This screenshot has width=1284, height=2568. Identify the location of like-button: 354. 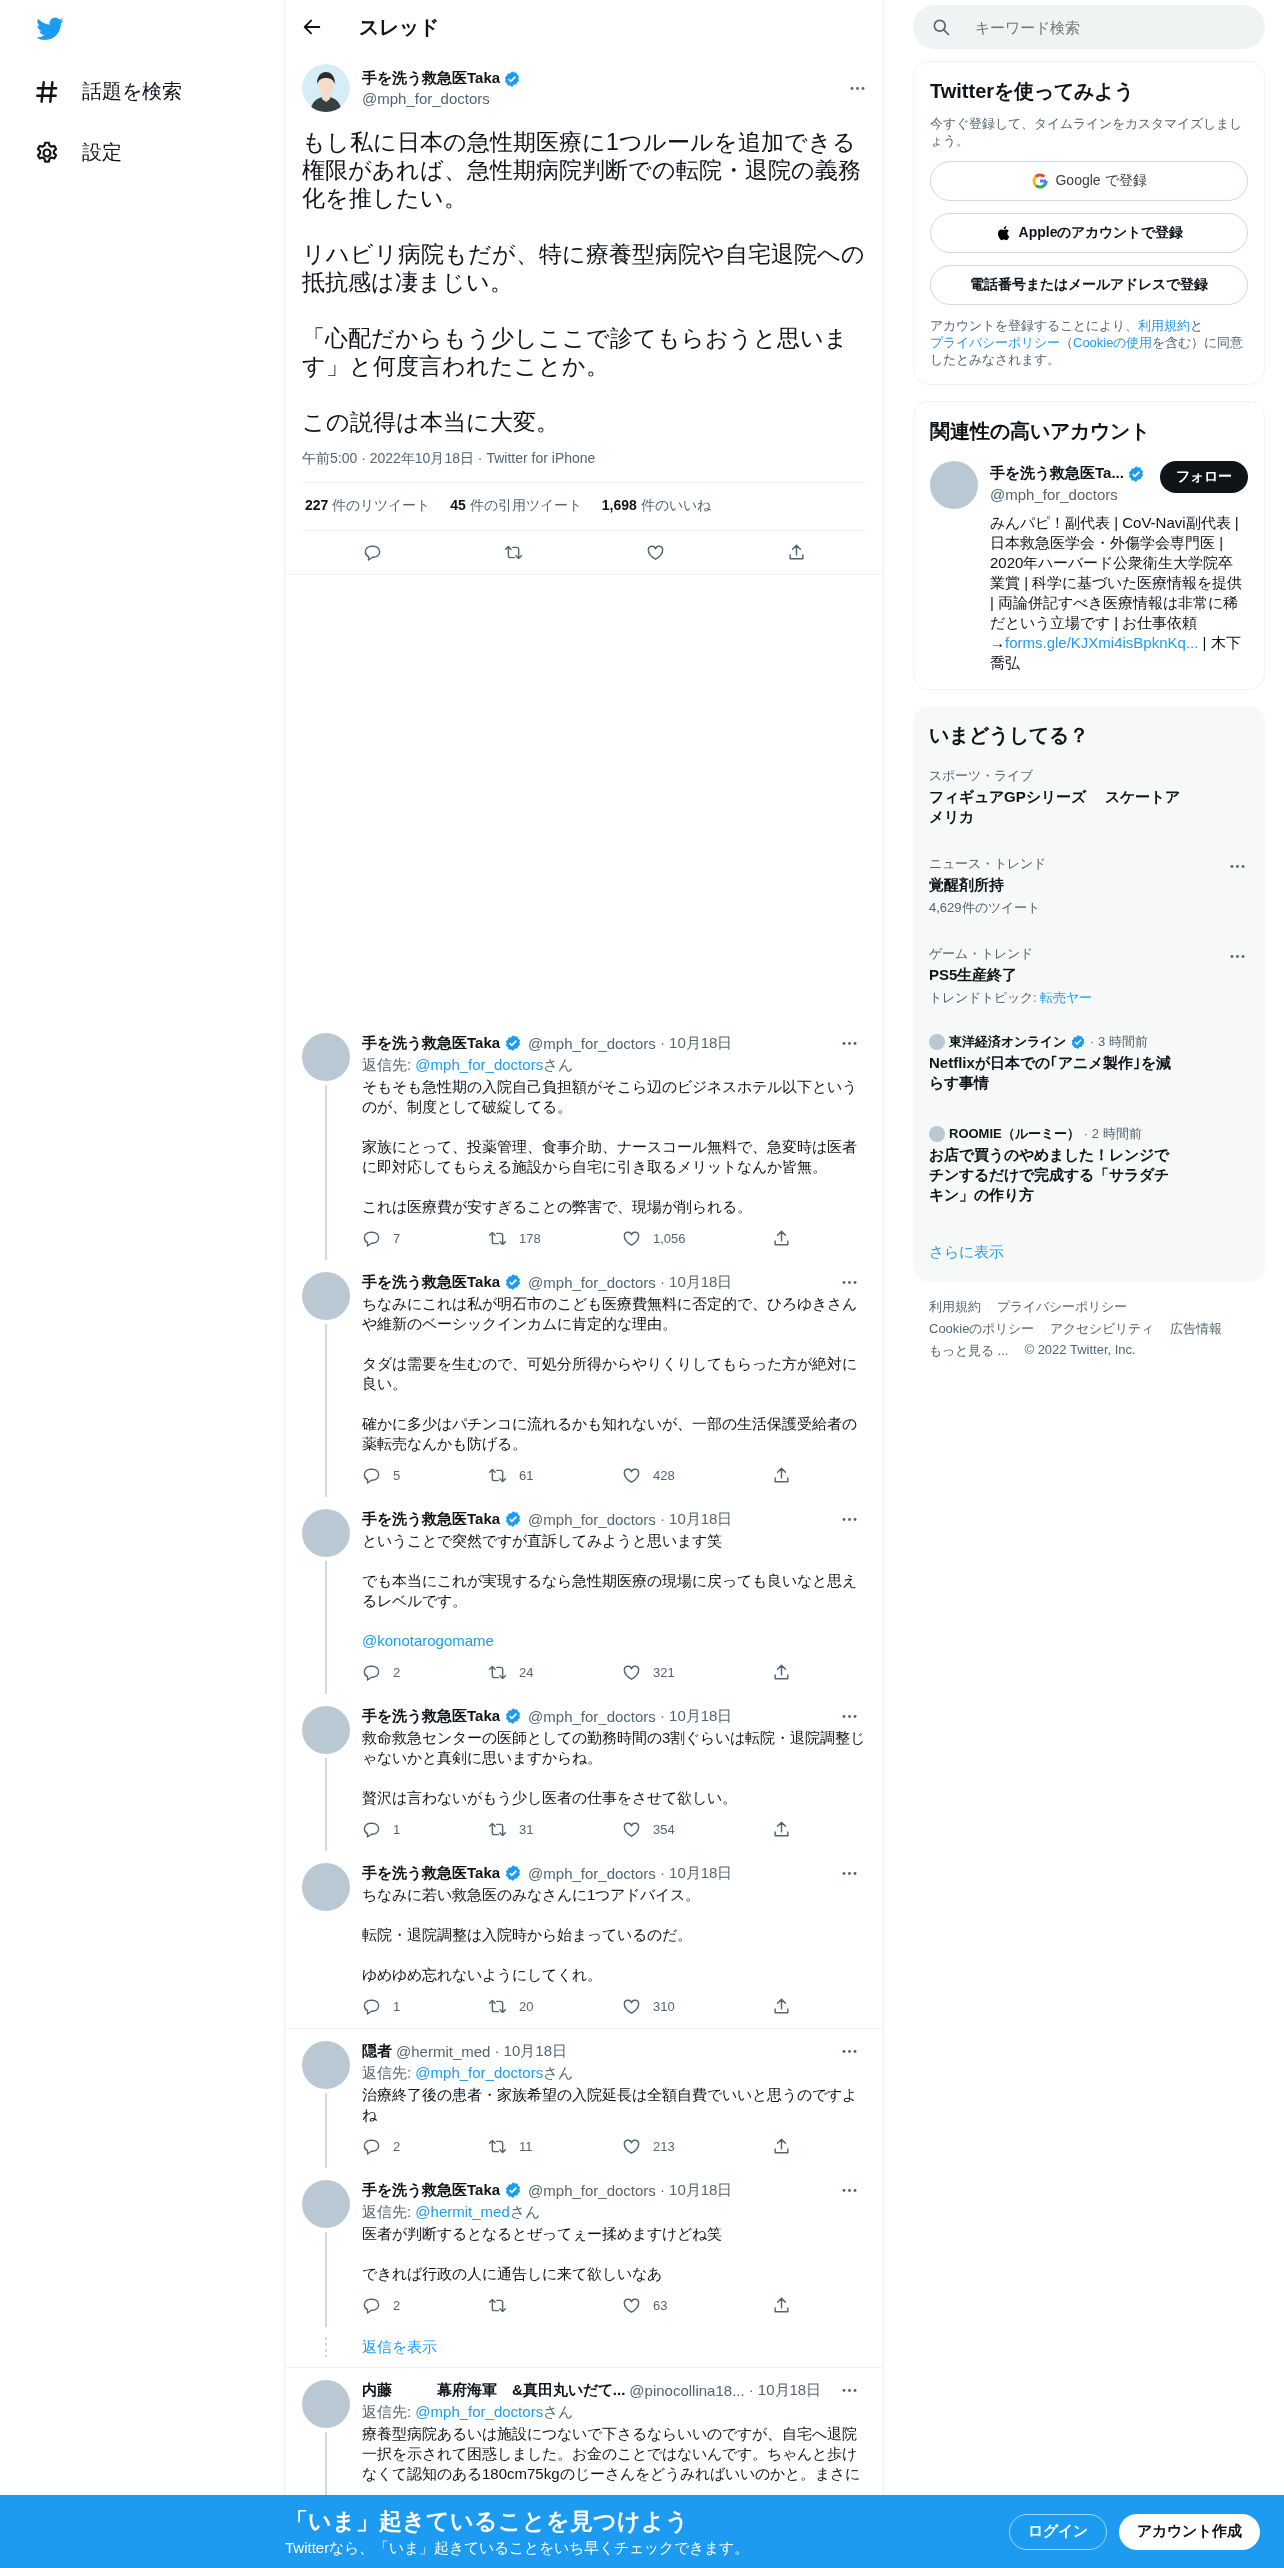
(693, 1829).